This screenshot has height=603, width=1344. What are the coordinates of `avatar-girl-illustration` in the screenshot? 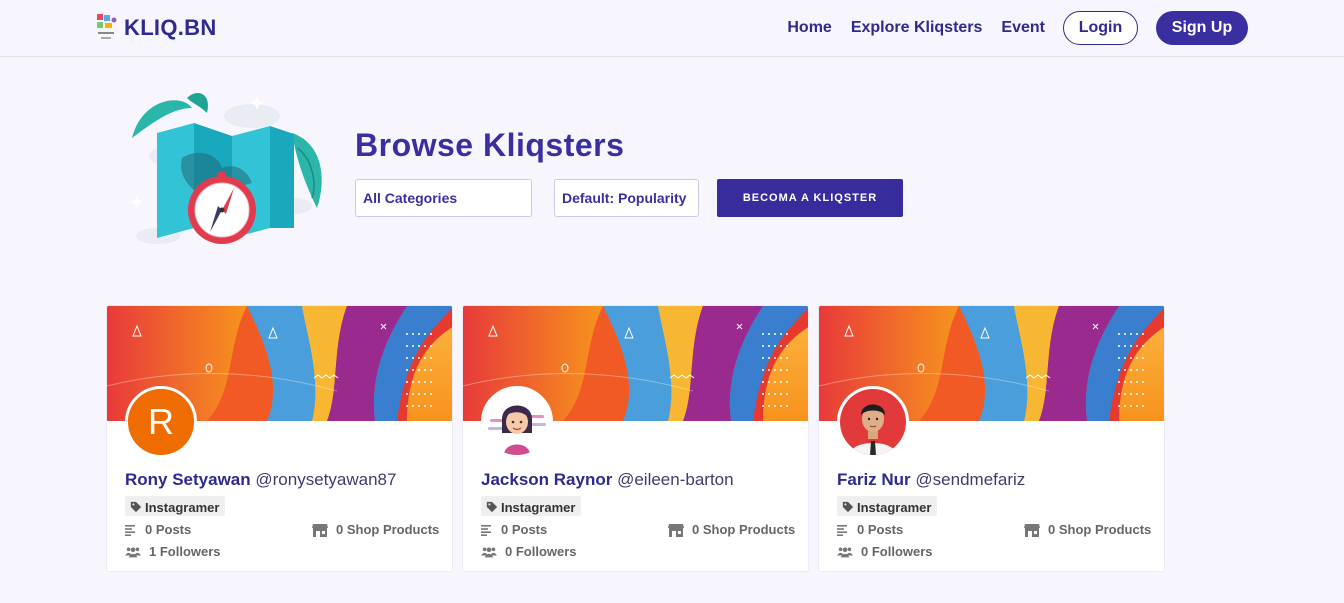 It's located at (517, 422).